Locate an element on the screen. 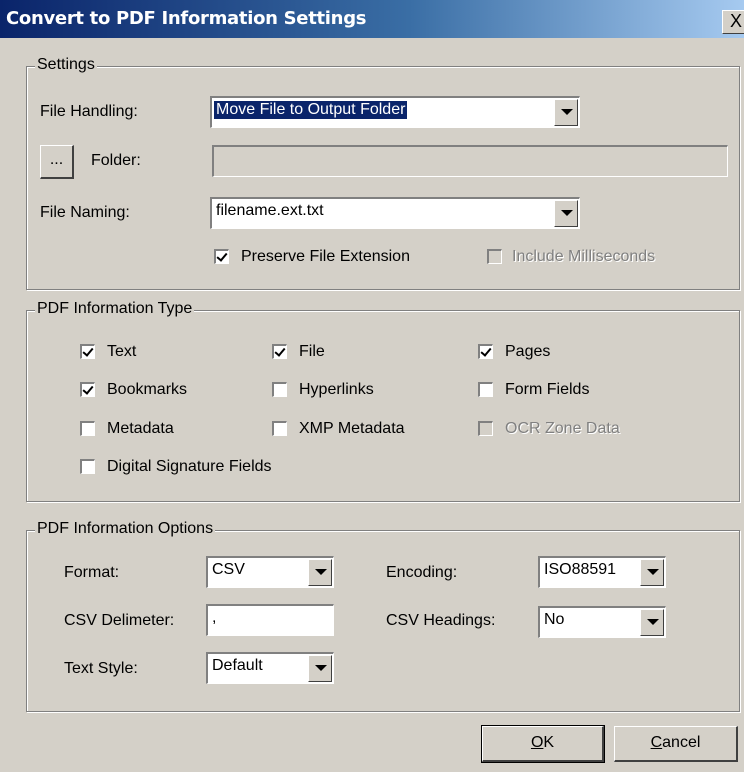 This screenshot has height=772, width=744. settings-legend: Settings is located at coordinates (66, 65).